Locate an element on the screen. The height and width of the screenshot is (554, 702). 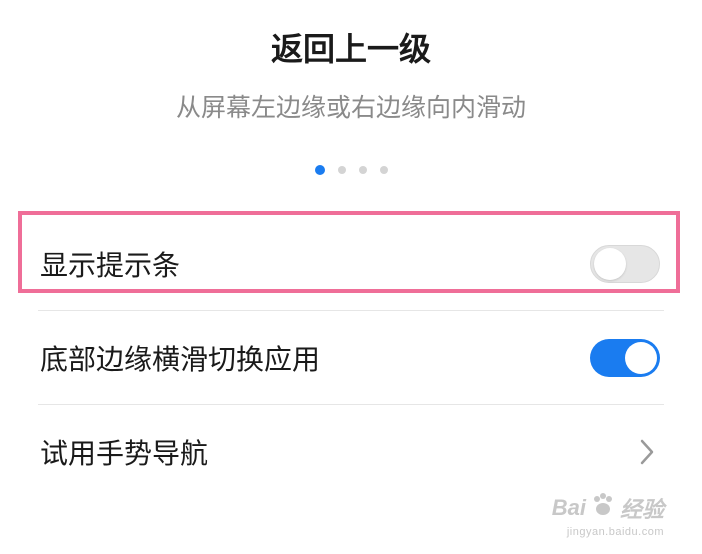
watermark-brand: Bai is located at coordinates (568, 507).